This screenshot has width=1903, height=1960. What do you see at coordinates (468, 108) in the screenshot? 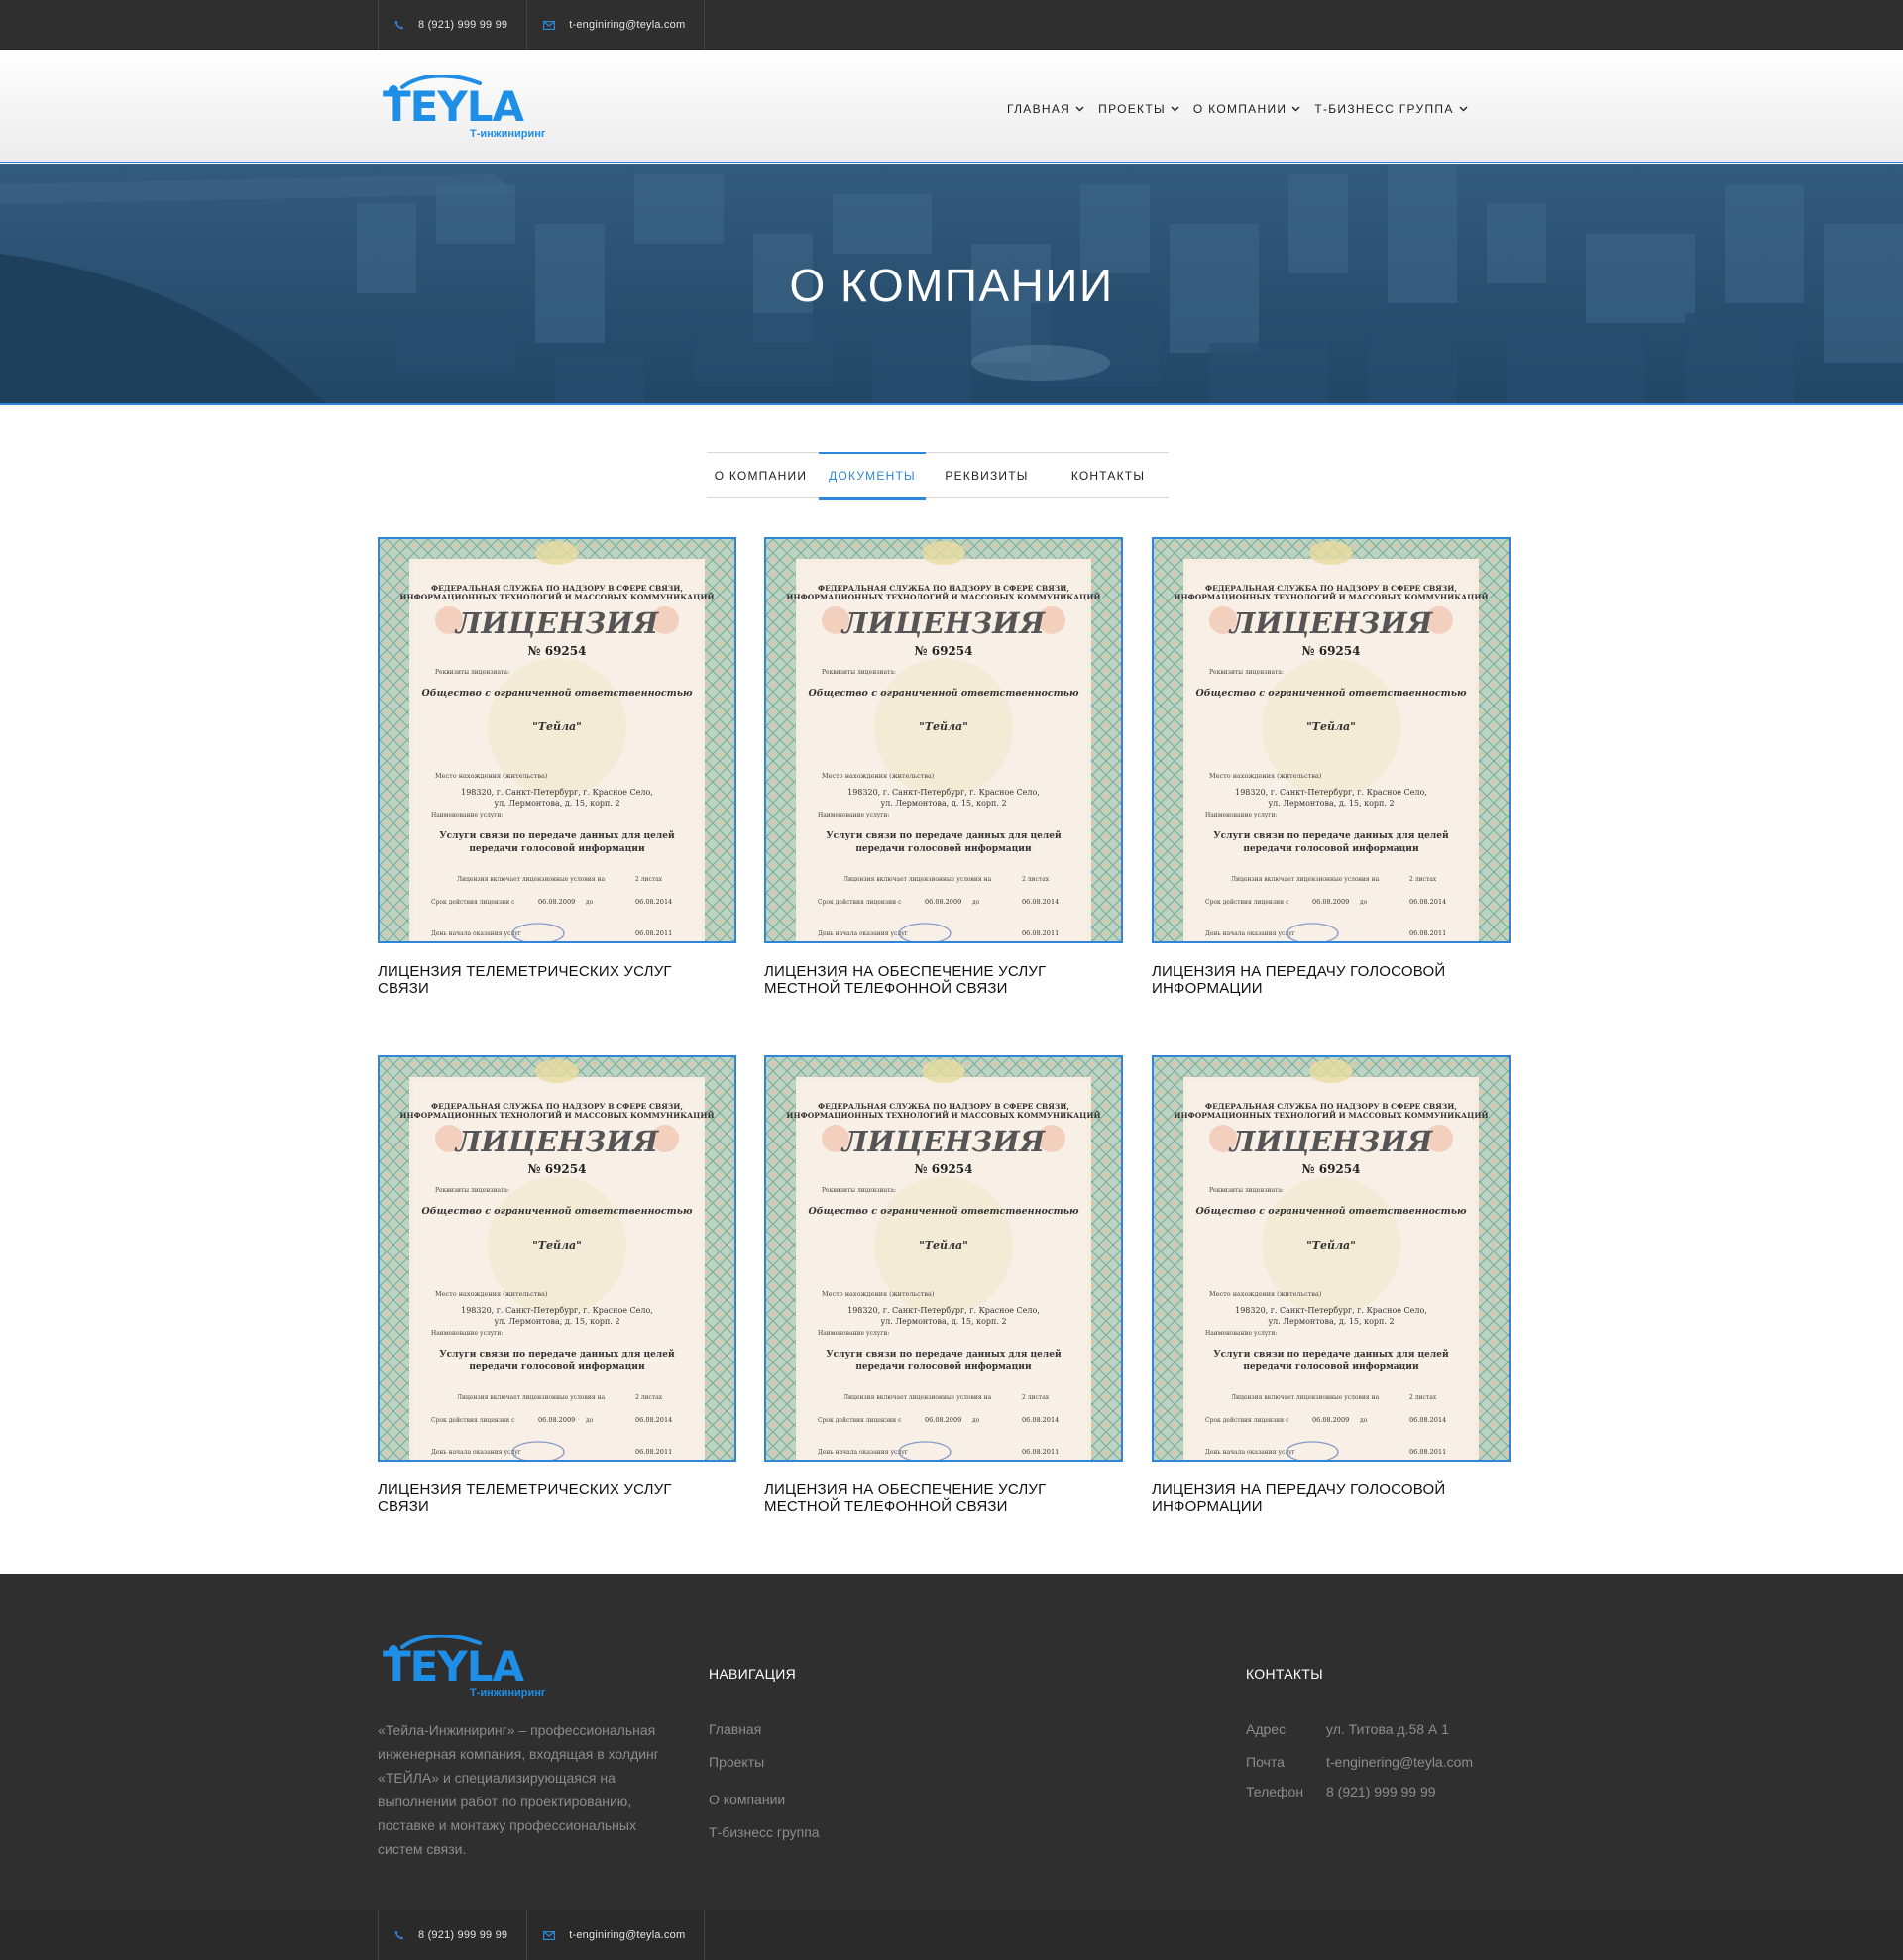
I see `teyla-logo: TEYLA Т-инжиниринг` at bounding box center [468, 108].